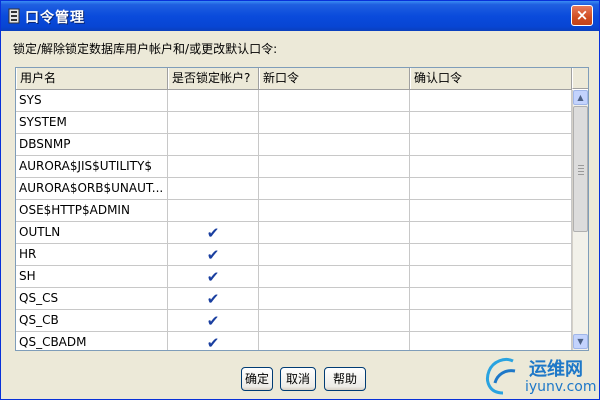  I want to click on table-header: 用户名 是否锁定帐户? 新口令 确认口令, so click(294, 79).